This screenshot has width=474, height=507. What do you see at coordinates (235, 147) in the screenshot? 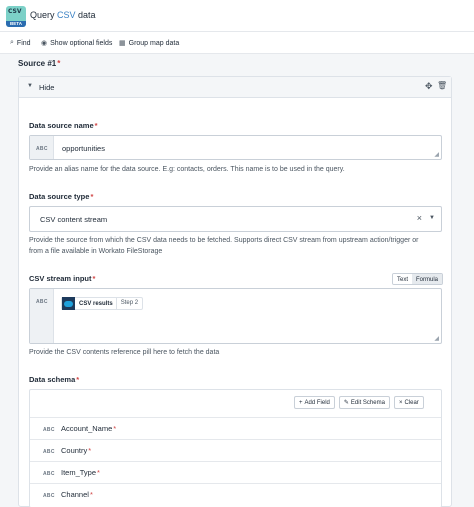
I see `data-source-name-input: ABC opportunities ◢` at bounding box center [235, 147].